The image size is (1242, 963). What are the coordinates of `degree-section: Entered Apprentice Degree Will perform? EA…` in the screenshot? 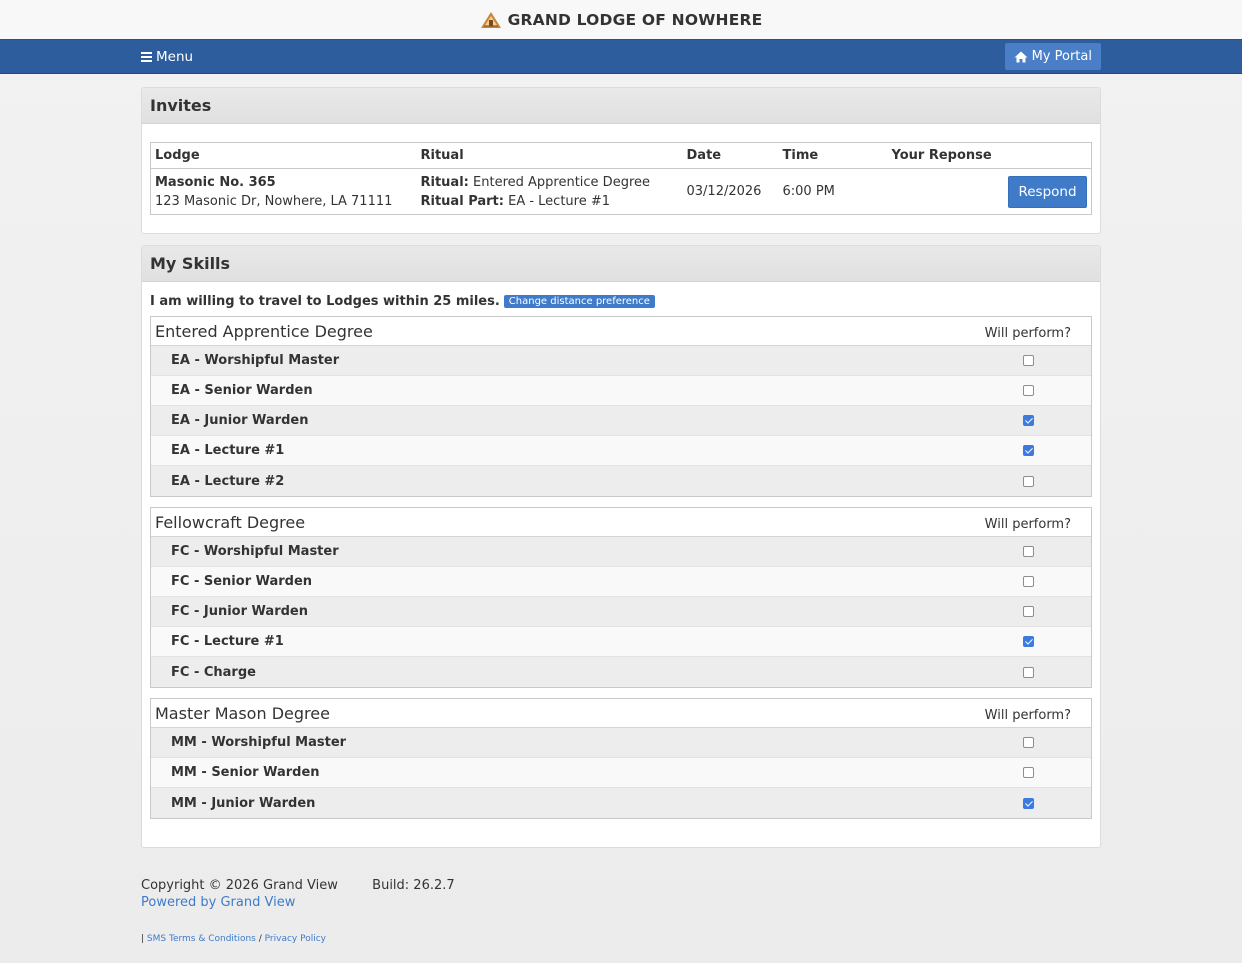 It's located at (621, 406).